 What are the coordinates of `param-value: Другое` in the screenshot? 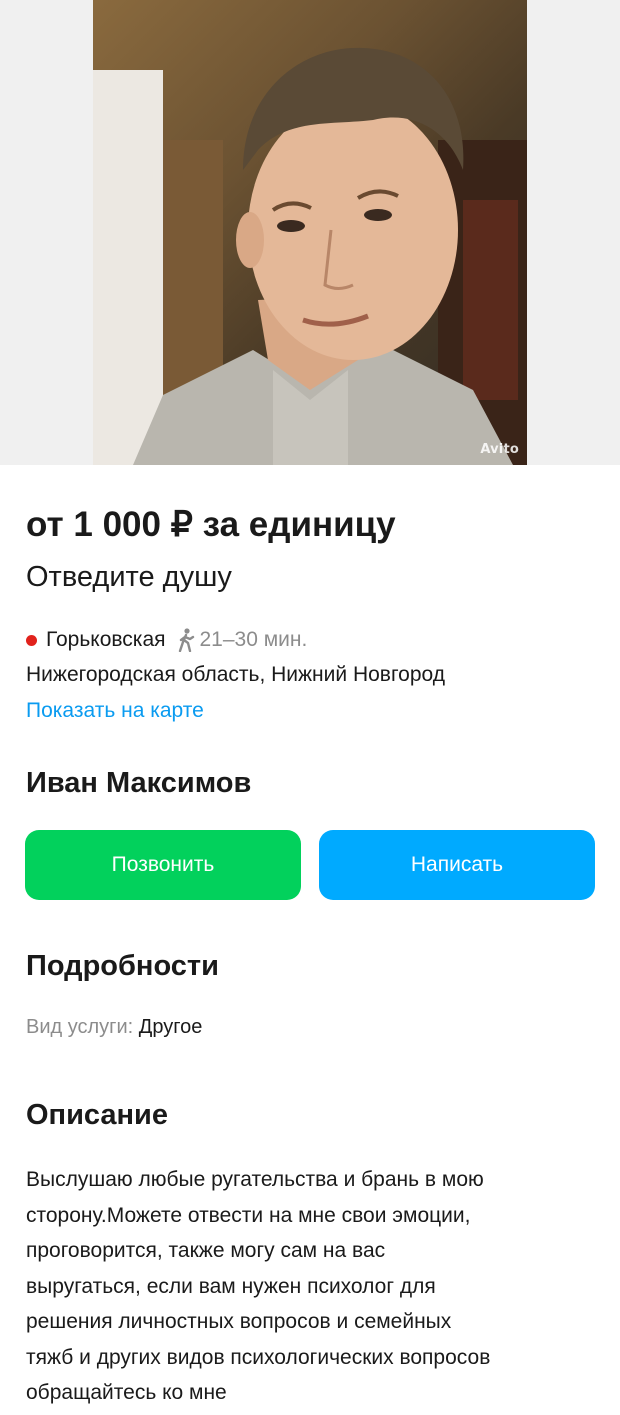 It's located at (170, 1027).